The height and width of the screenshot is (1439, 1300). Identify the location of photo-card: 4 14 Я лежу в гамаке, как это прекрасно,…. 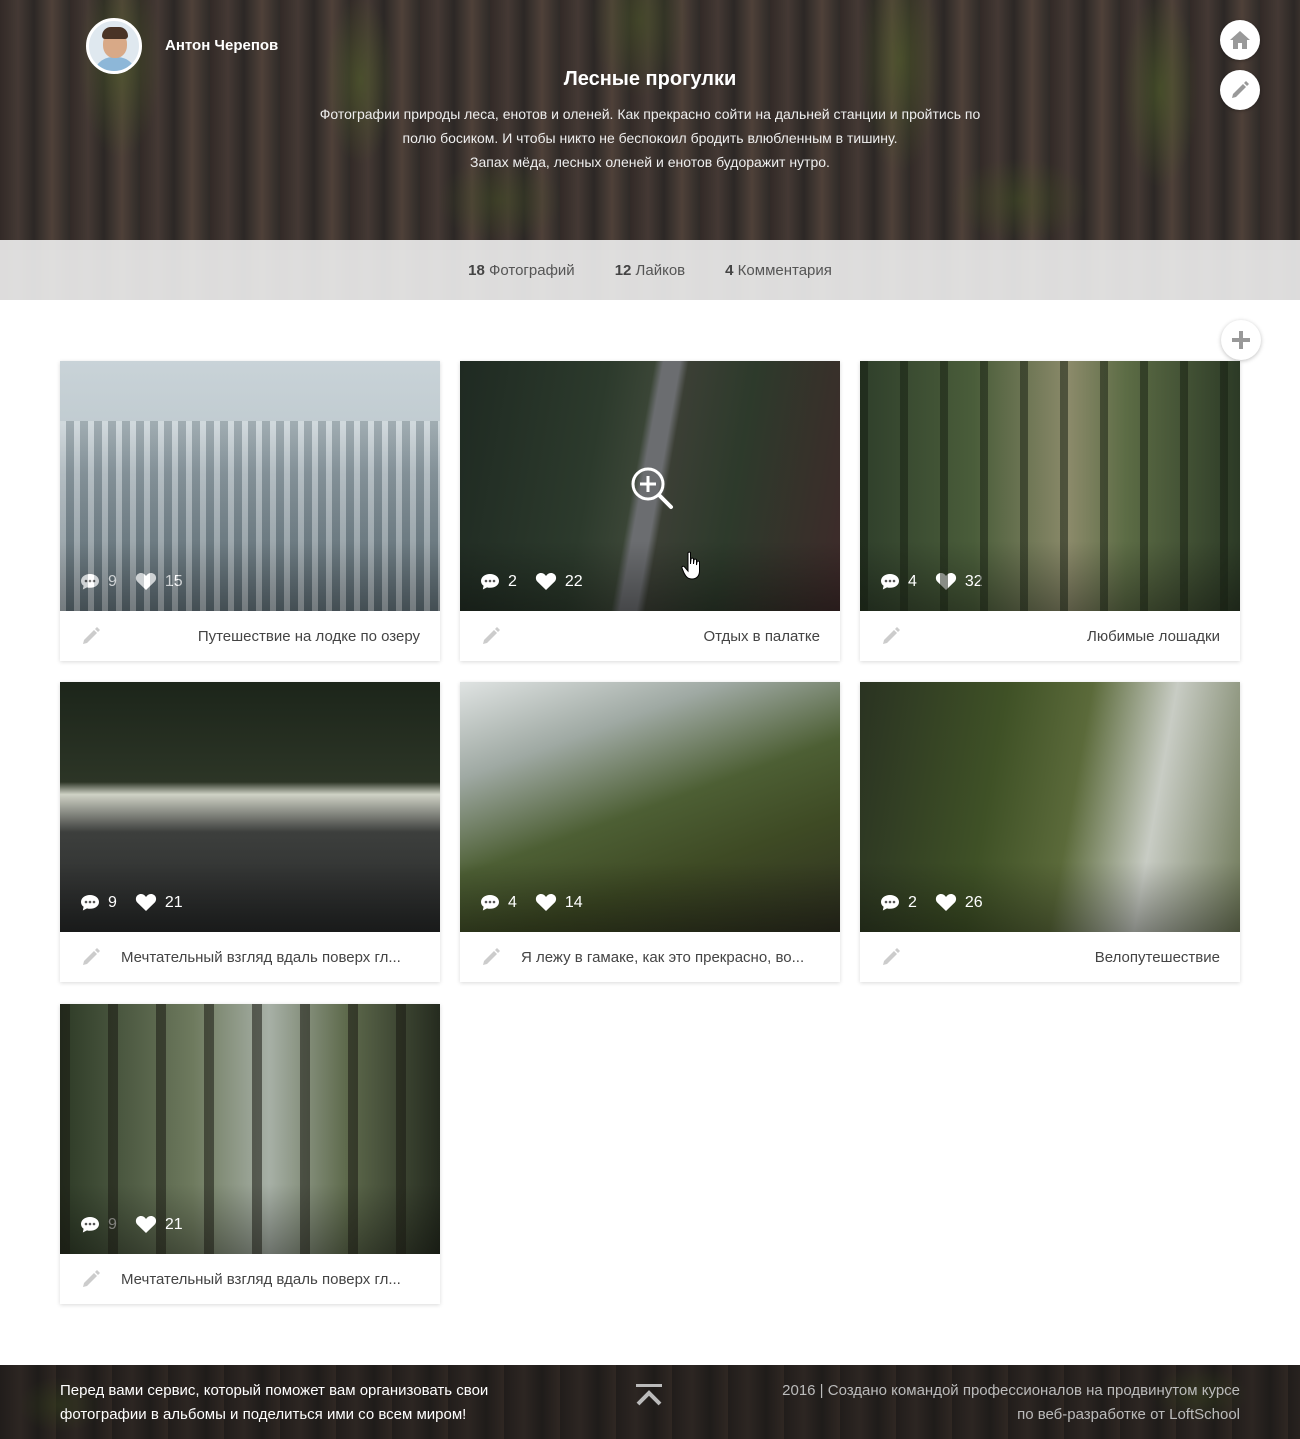
(650, 832).